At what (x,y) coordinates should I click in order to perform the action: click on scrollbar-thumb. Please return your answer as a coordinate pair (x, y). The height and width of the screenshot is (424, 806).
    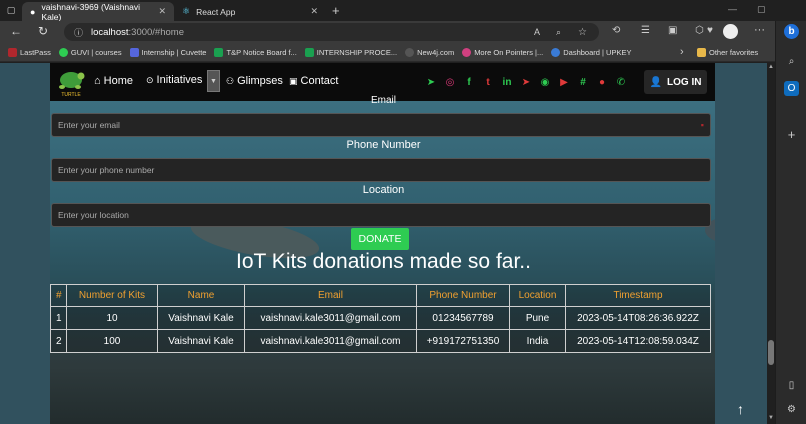
    Looking at the image, I should click on (771, 352).